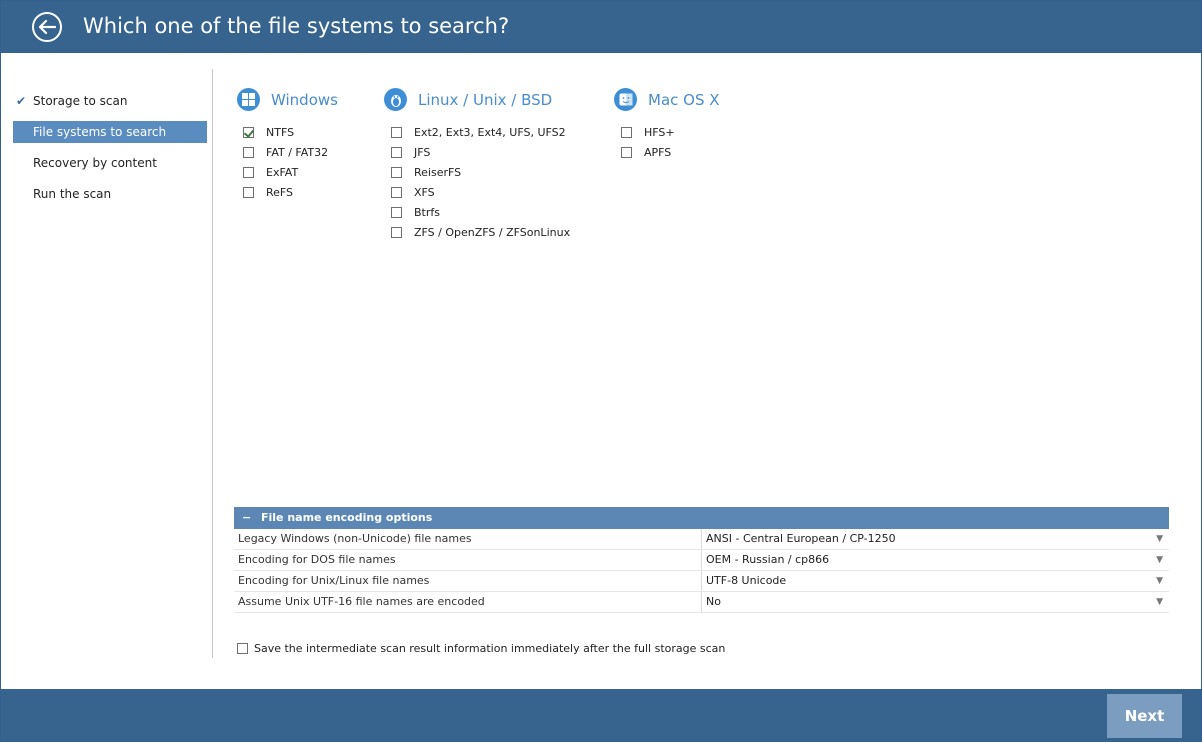 This screenshot has height=742, width=1202. What do you see at coordinates (684, 99) in the screenshot?
I see `mac-title: Mac OS X` at bounding box center [684, 99].